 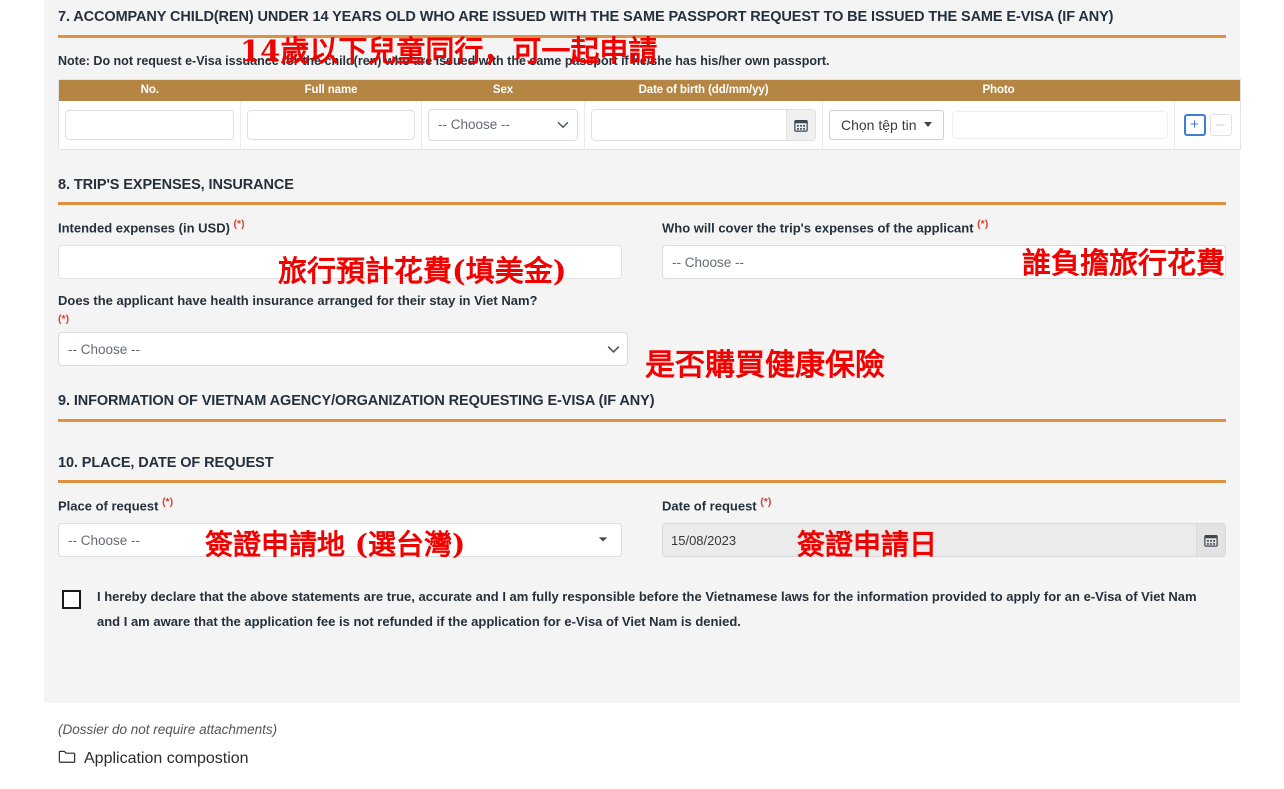 I want to click on date-of-request-label-text: Date of request, so click(x=709, y=506).